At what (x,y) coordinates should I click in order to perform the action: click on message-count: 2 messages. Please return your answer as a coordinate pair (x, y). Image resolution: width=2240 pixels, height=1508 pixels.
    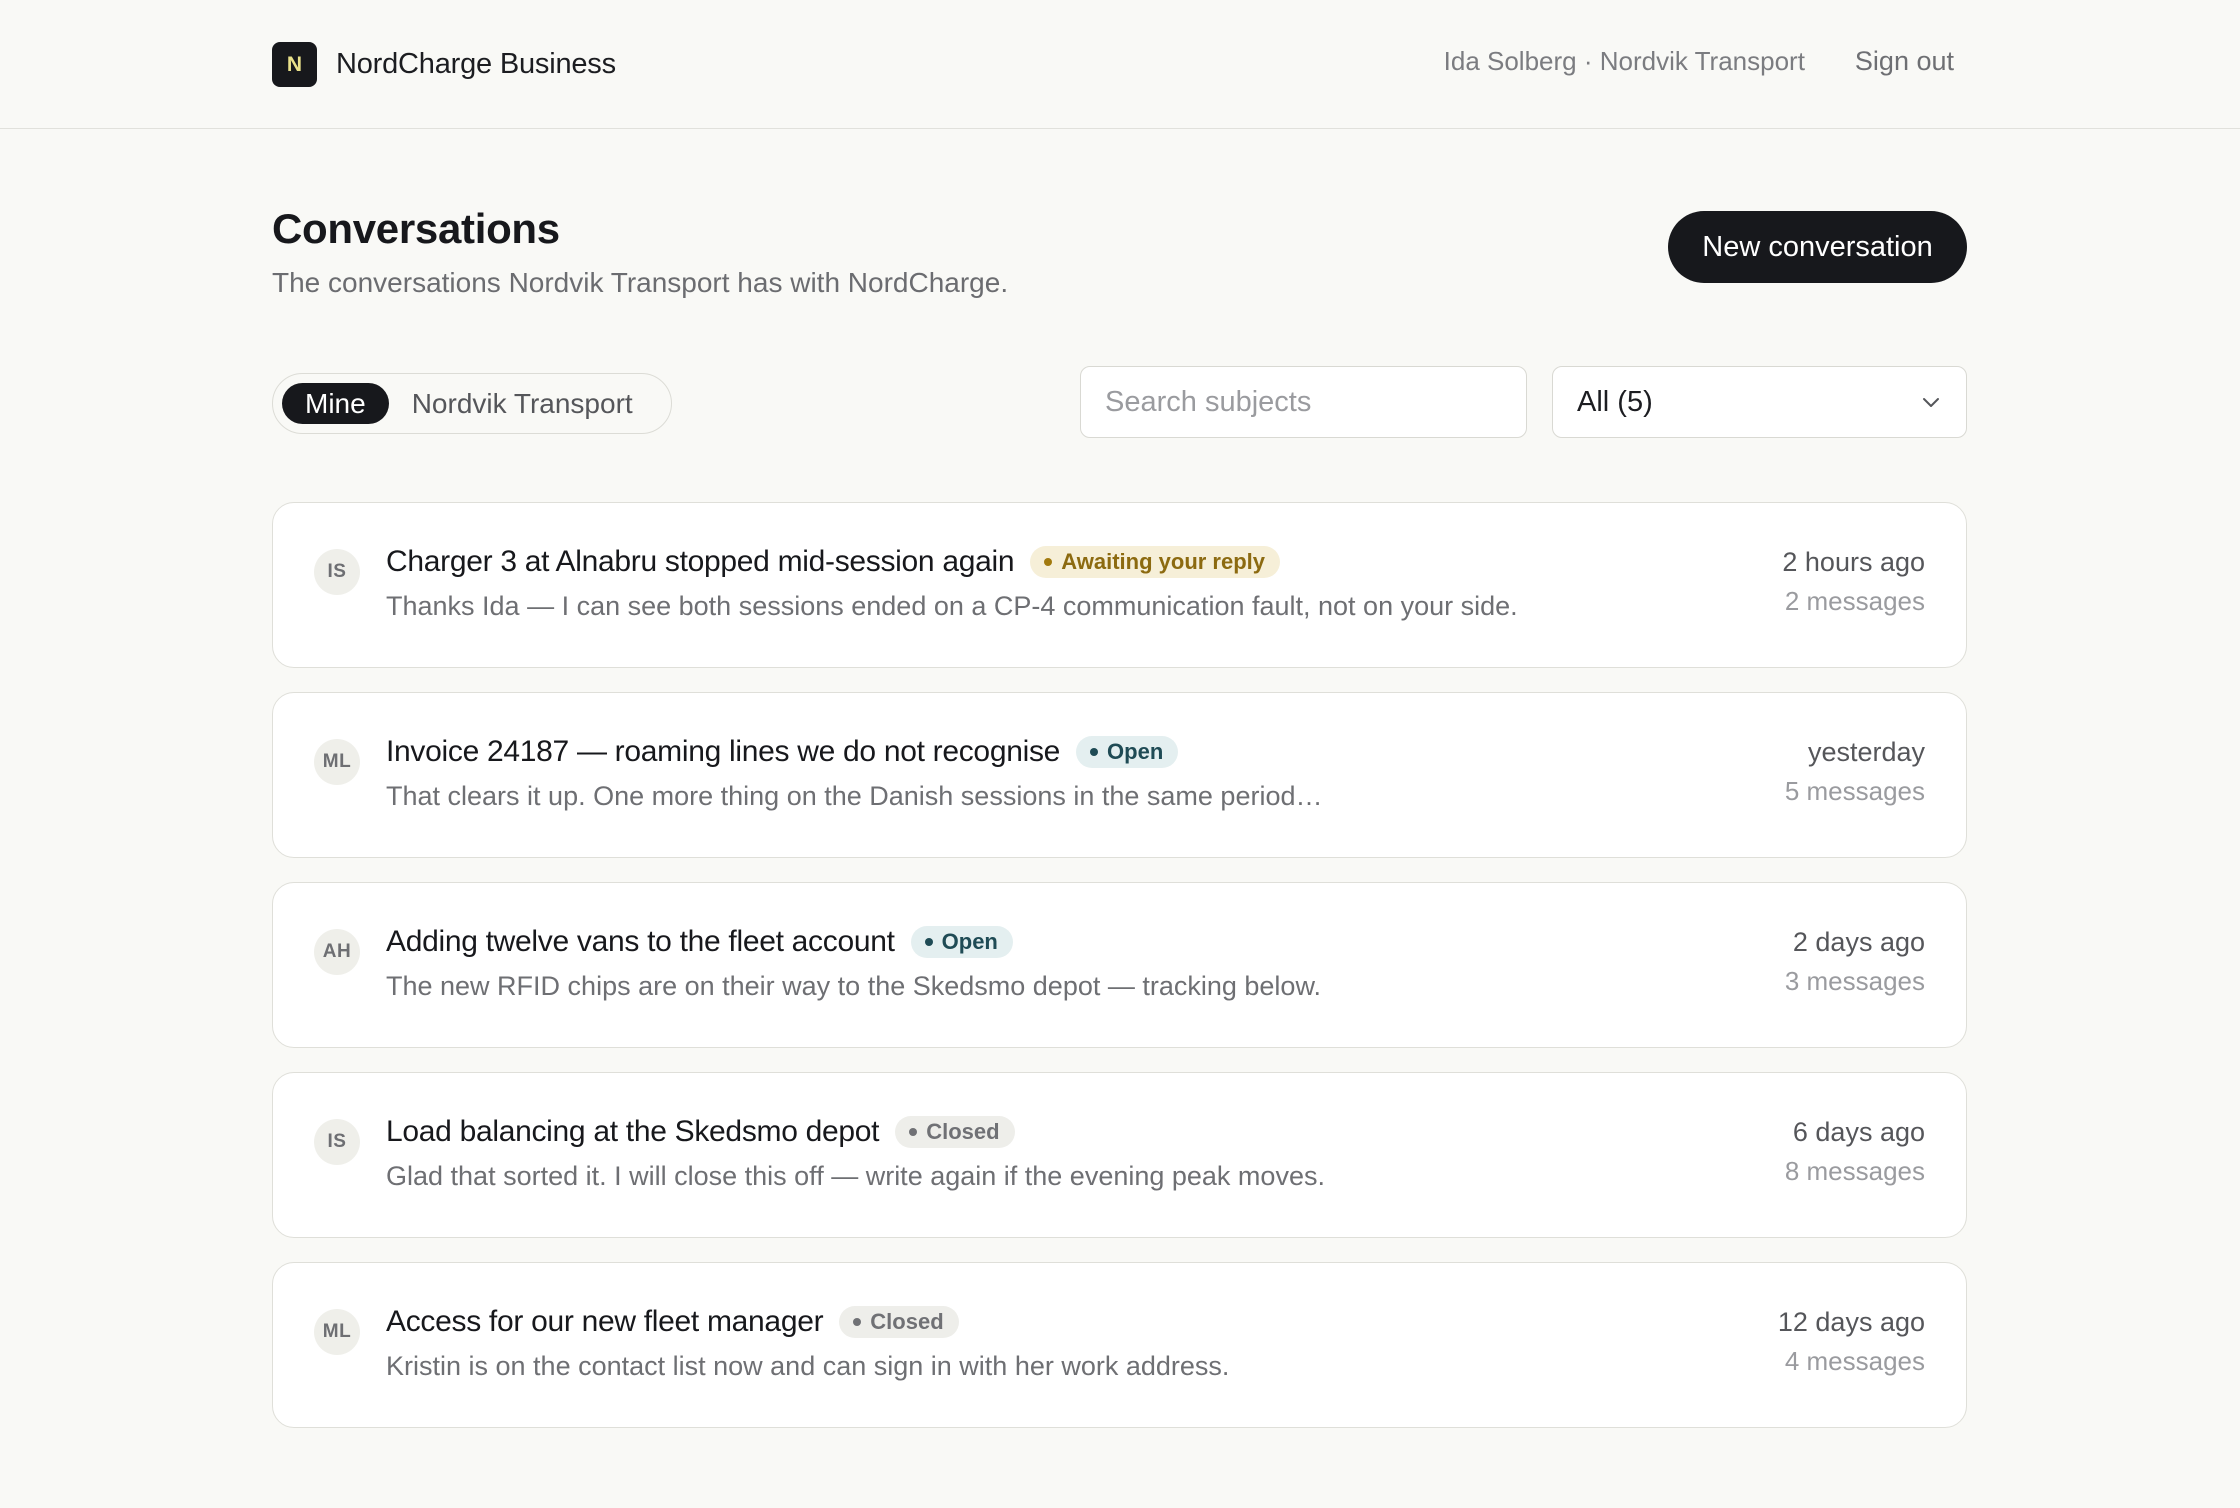
    Looking at the image, I should click on (1854, 601).